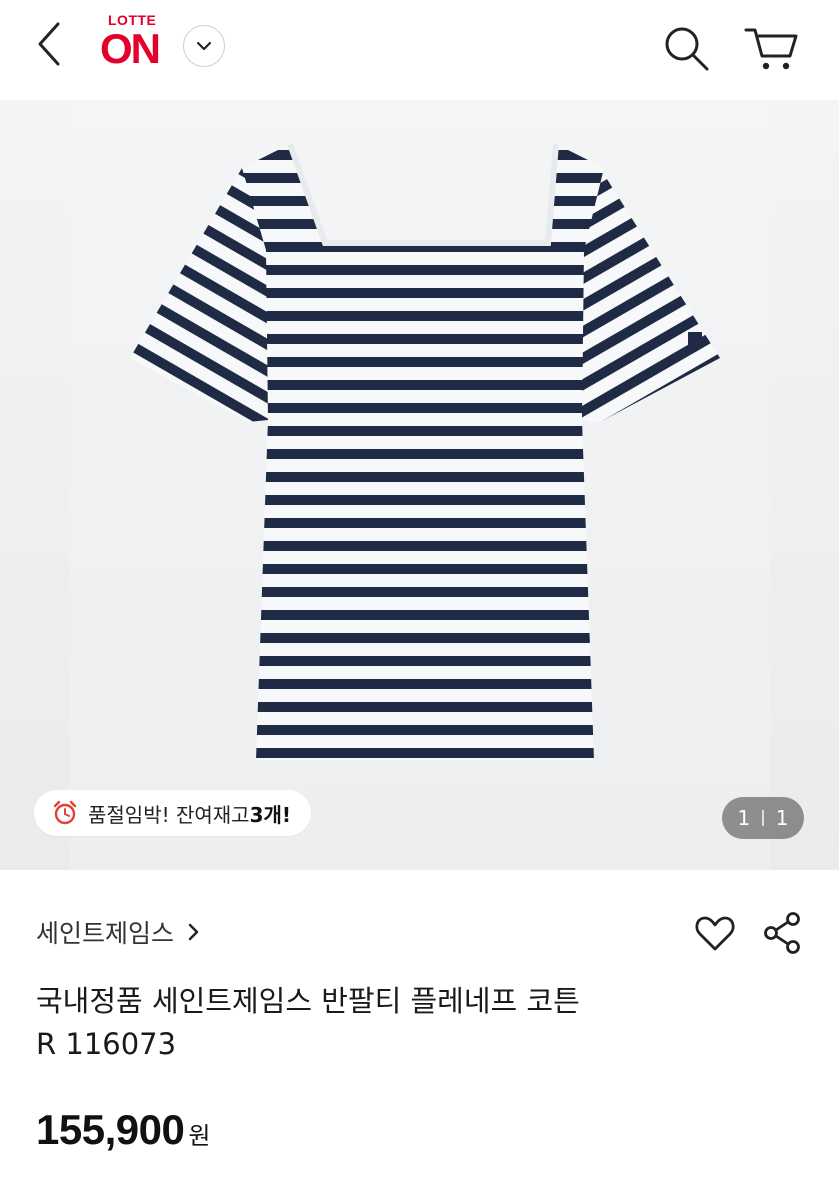 This screenshot has height=1200, width=839. I want to click on product-title-line-1: 국내정품 세인트제임스 반팔티 플레네프 코튼, so click(308, 1001).